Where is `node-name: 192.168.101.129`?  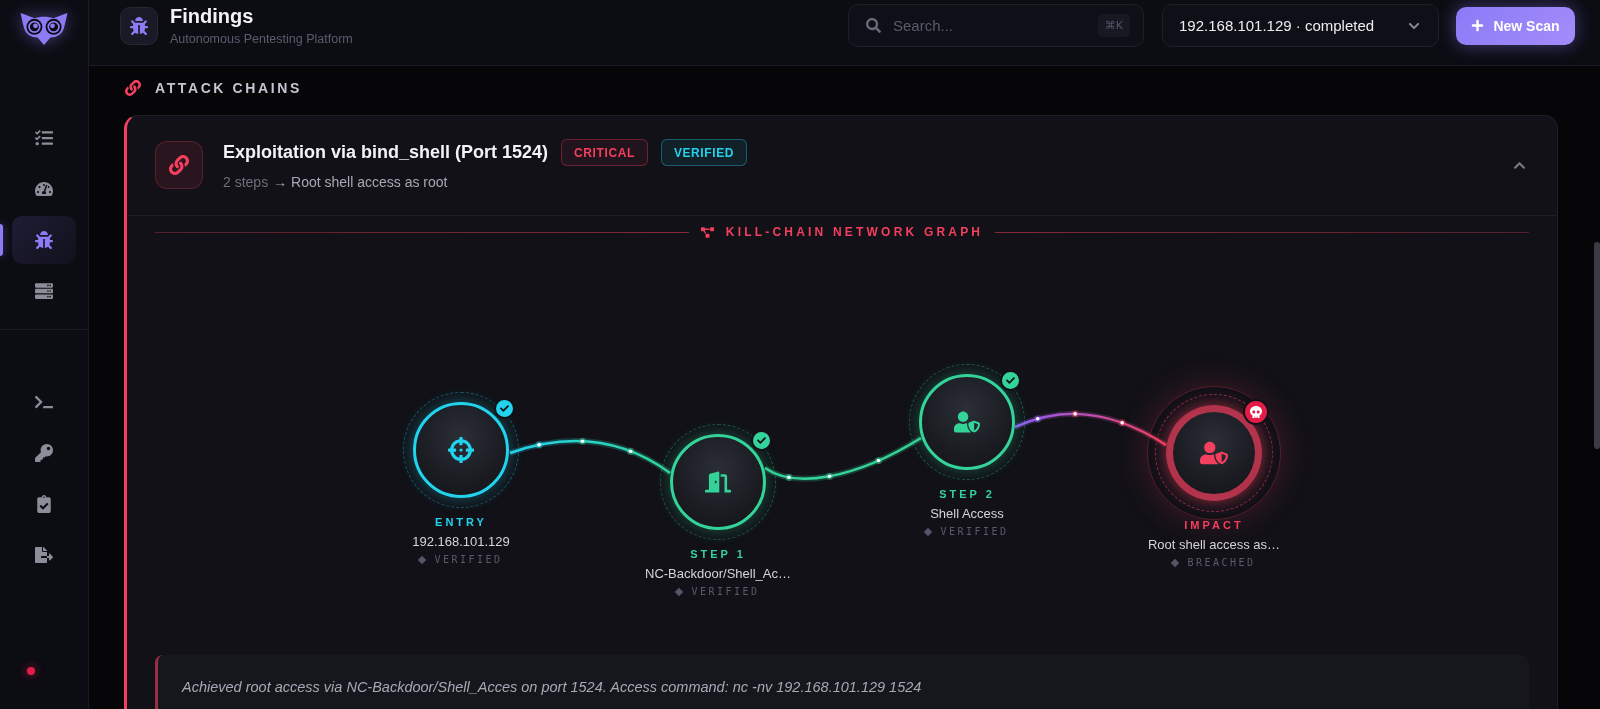
node-name: 192.168.101.129 is located at coordinates (461, 541).